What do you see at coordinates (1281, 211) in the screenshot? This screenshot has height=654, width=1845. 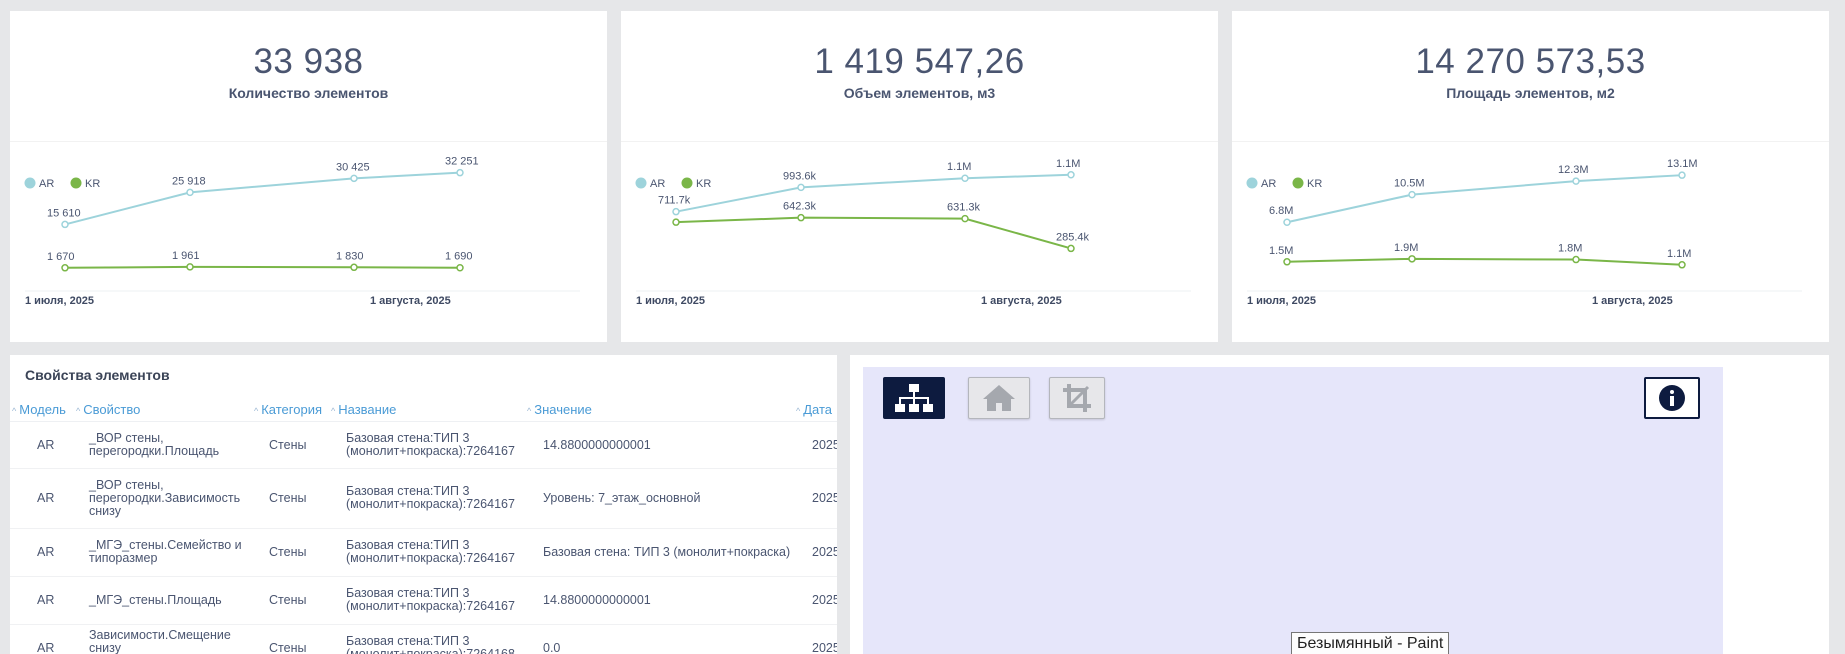 I see `data-label: 6.8M` at bounding box center [1281, 211].